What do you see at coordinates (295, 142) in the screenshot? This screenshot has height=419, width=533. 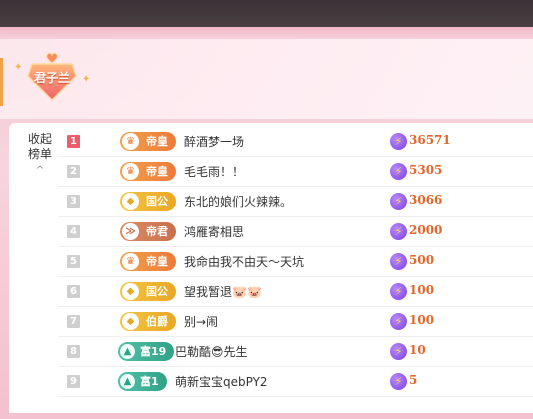 I see `ranking-row: 1 ♛ 帝皇 醉酒梦一场 ⚡ 36571` at bounding box center [295, 142].